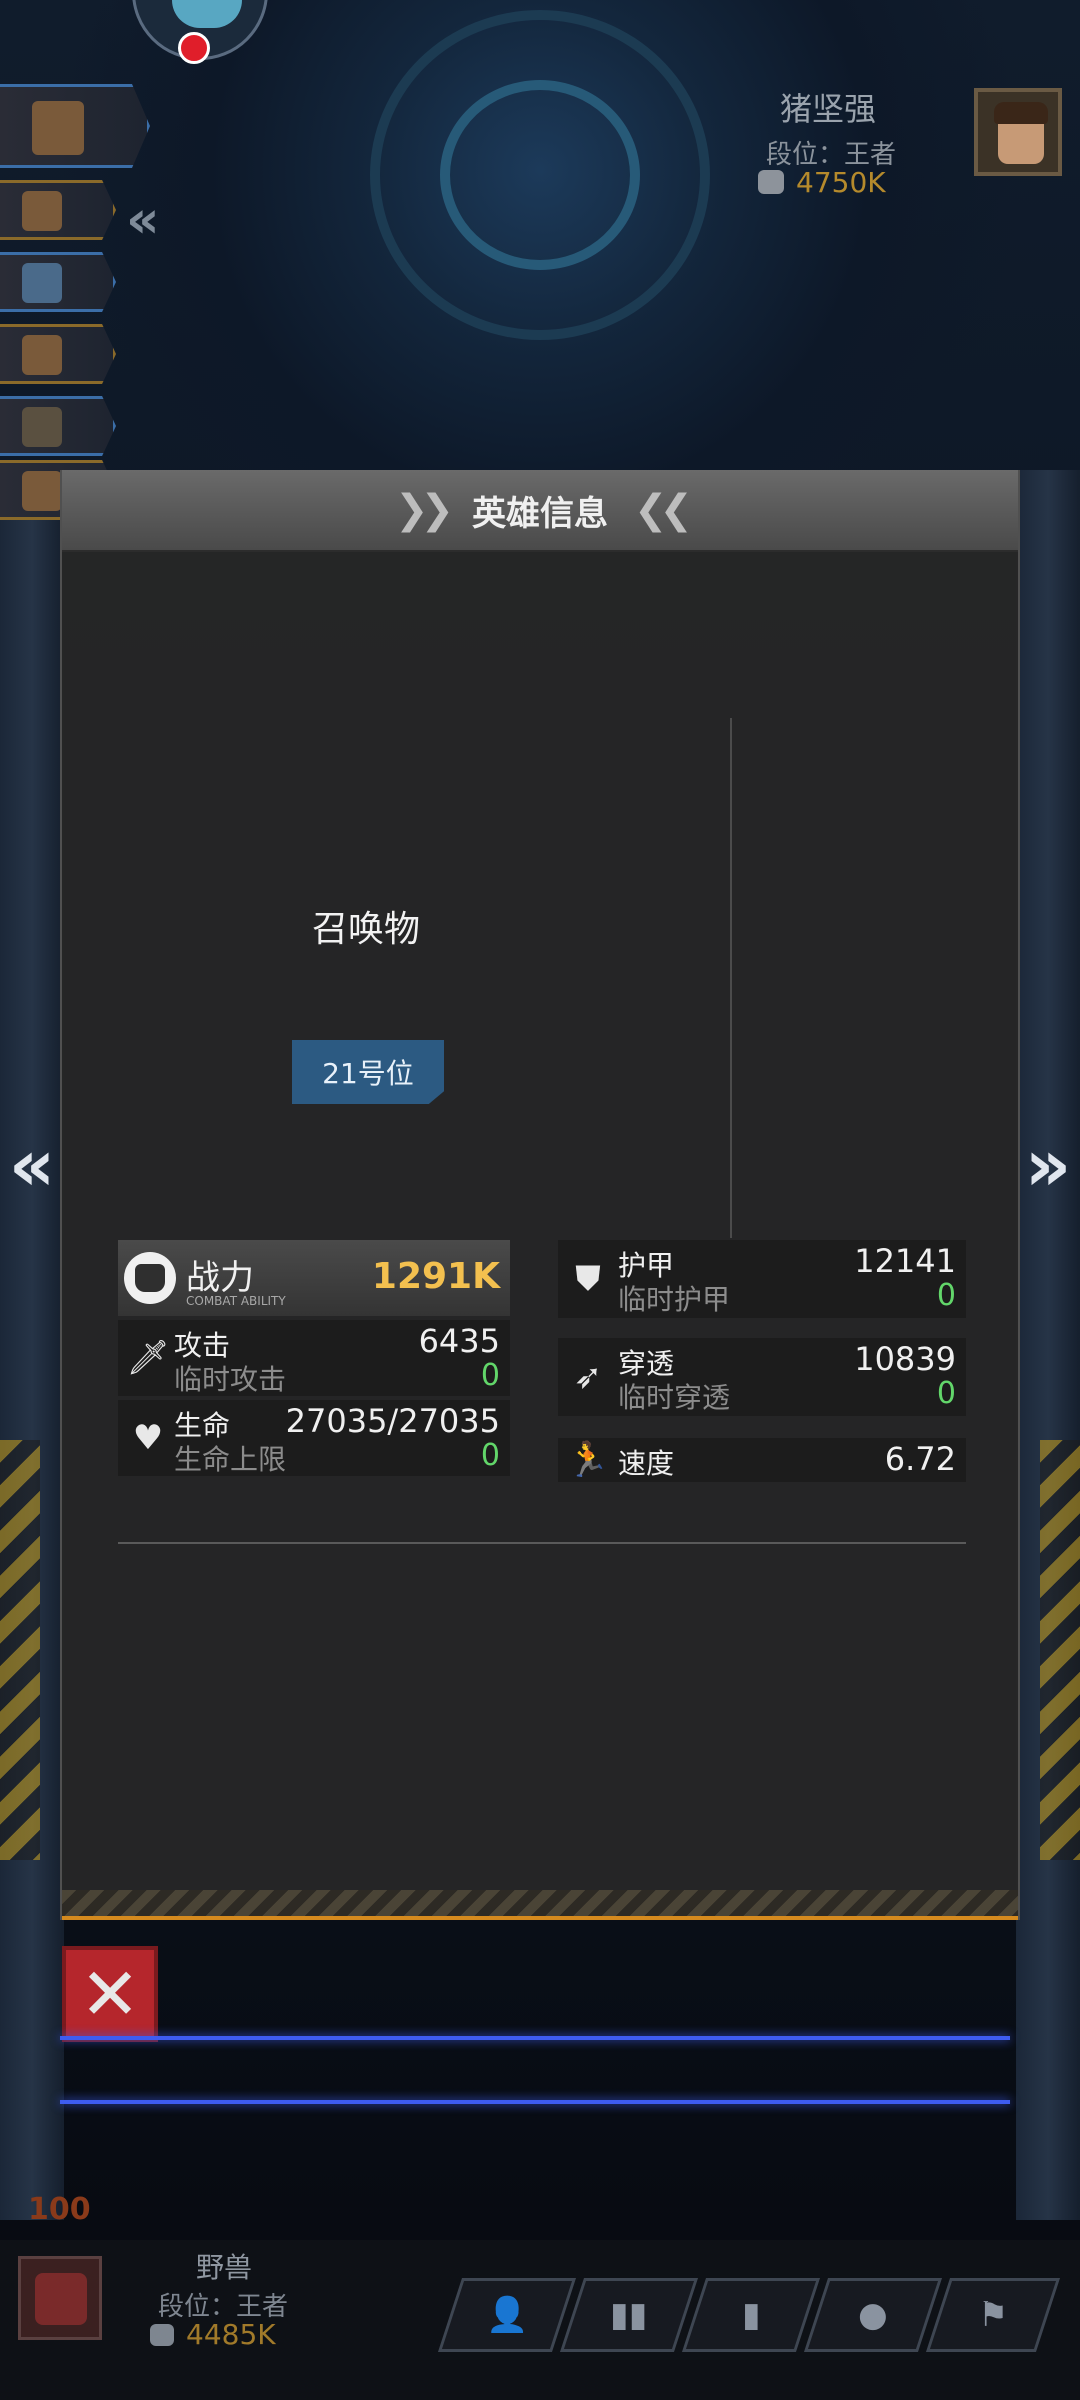  What do you see at coordinates (392, 1421) in the screenshot?
I see `life-value: 27035/27035` at bounding box center [392, 1421].